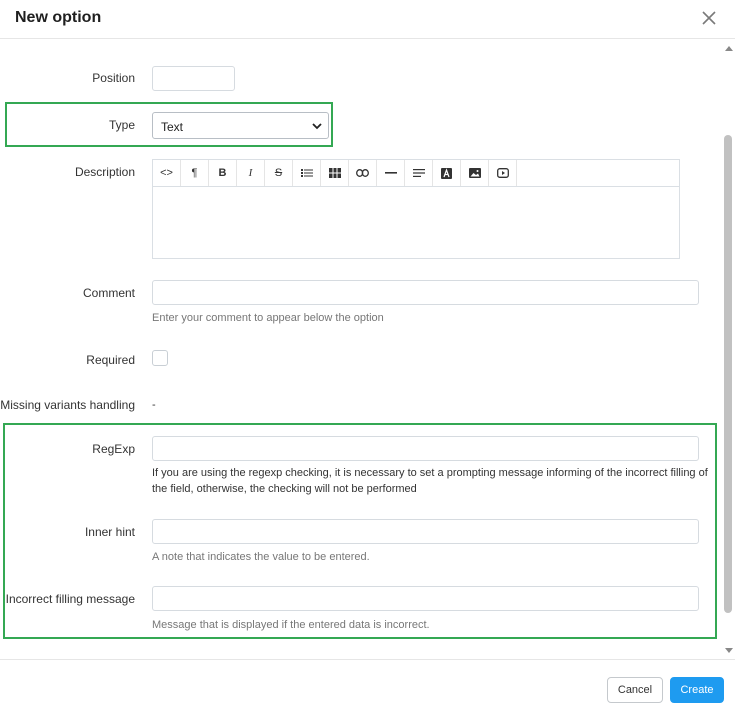 This screenshot has width=735, height=714. I want to click on incorrect-message-input, so click(425, 598).